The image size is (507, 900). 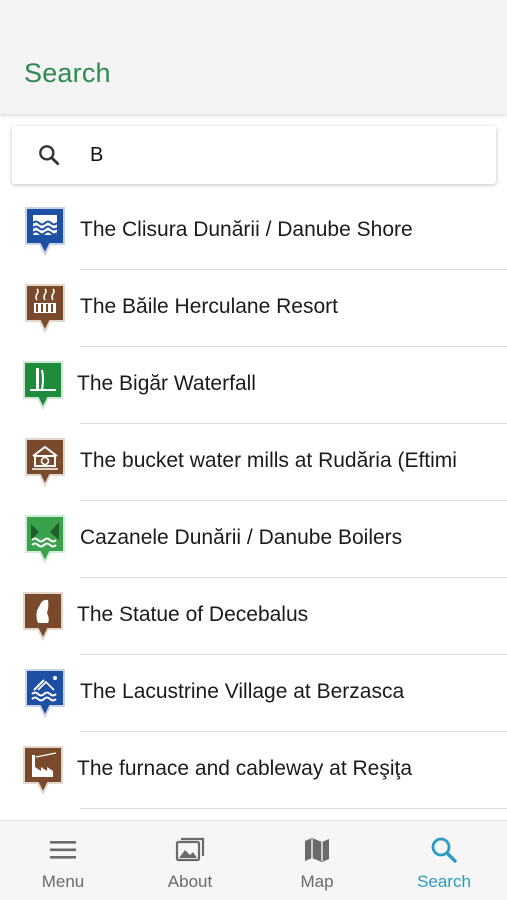 I want to click on water-waves-icon, so click(x=45, y=231).